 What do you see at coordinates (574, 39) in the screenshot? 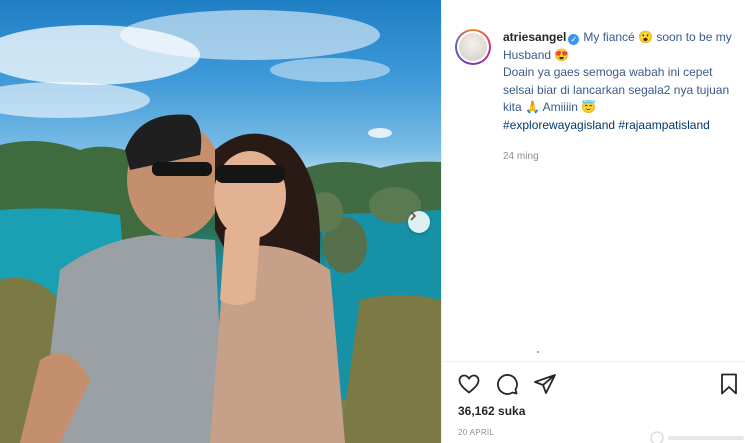
I see `verified-badge-icon: ✓` at bounding box center [574, 39].